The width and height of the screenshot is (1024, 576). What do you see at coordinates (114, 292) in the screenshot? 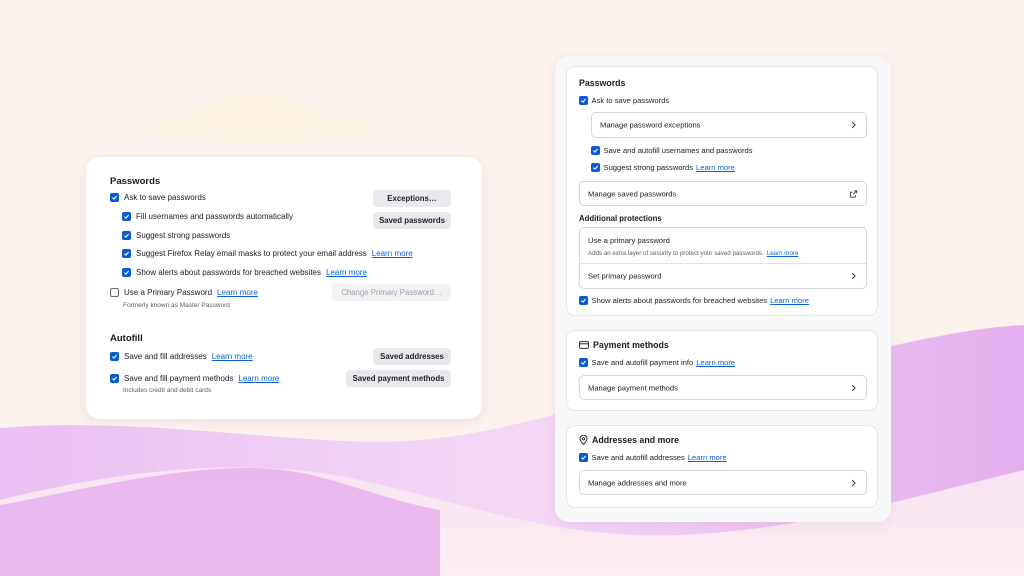
I see `checkbox-unchecked-icon` at bounding box center [114, 292].